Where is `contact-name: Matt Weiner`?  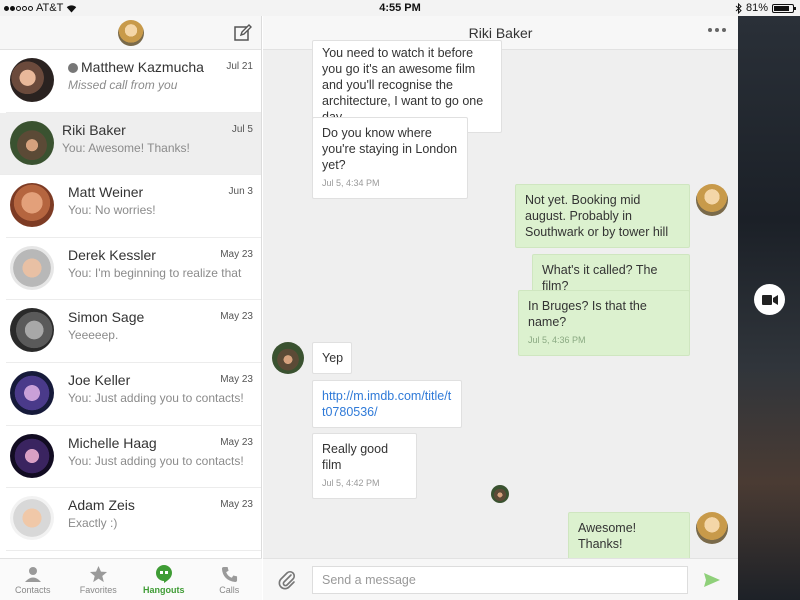 contact-name: Matt Weiner is located at coordinates (106, 192).